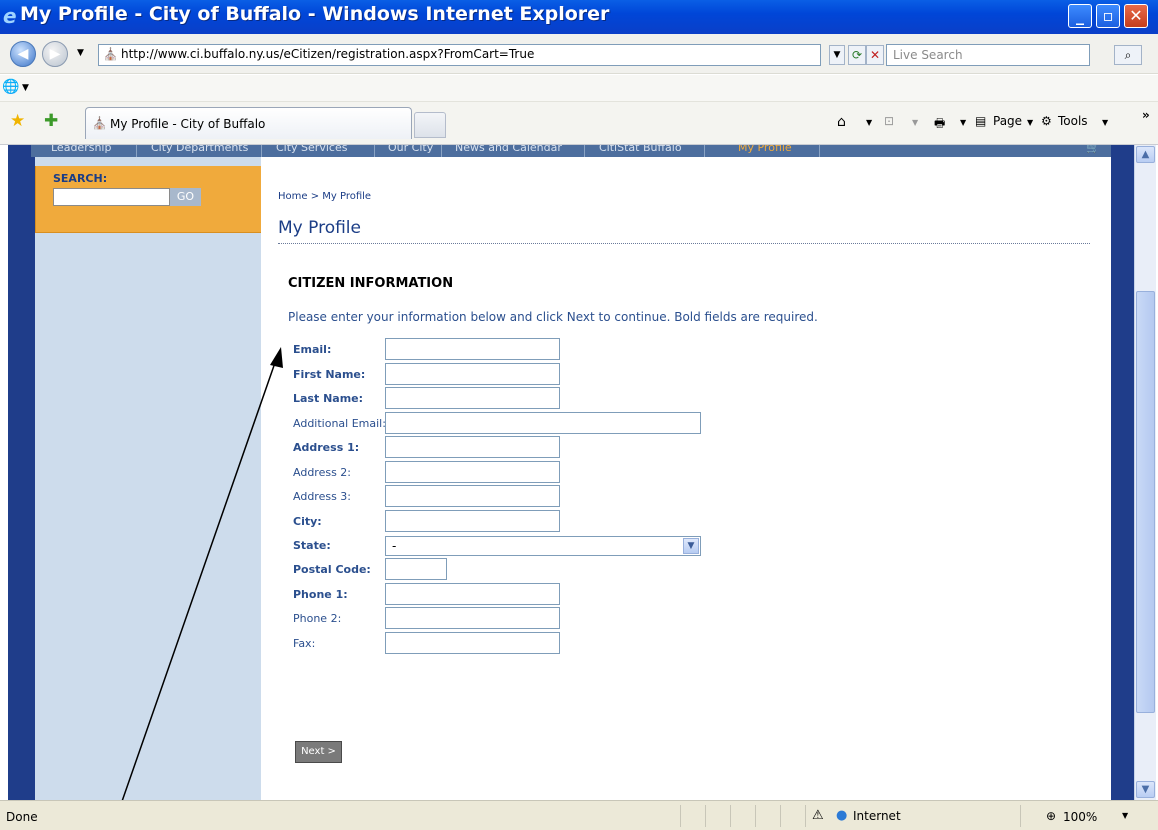 Image resolution: width=1158 pixels, height=830 pixels. What do you see at coordinates (579, 815) in the screenshot?
I see `status-bar: Done ⚠ ● Internet ⊕ 100% ▼` at bounding box center [579, 815].